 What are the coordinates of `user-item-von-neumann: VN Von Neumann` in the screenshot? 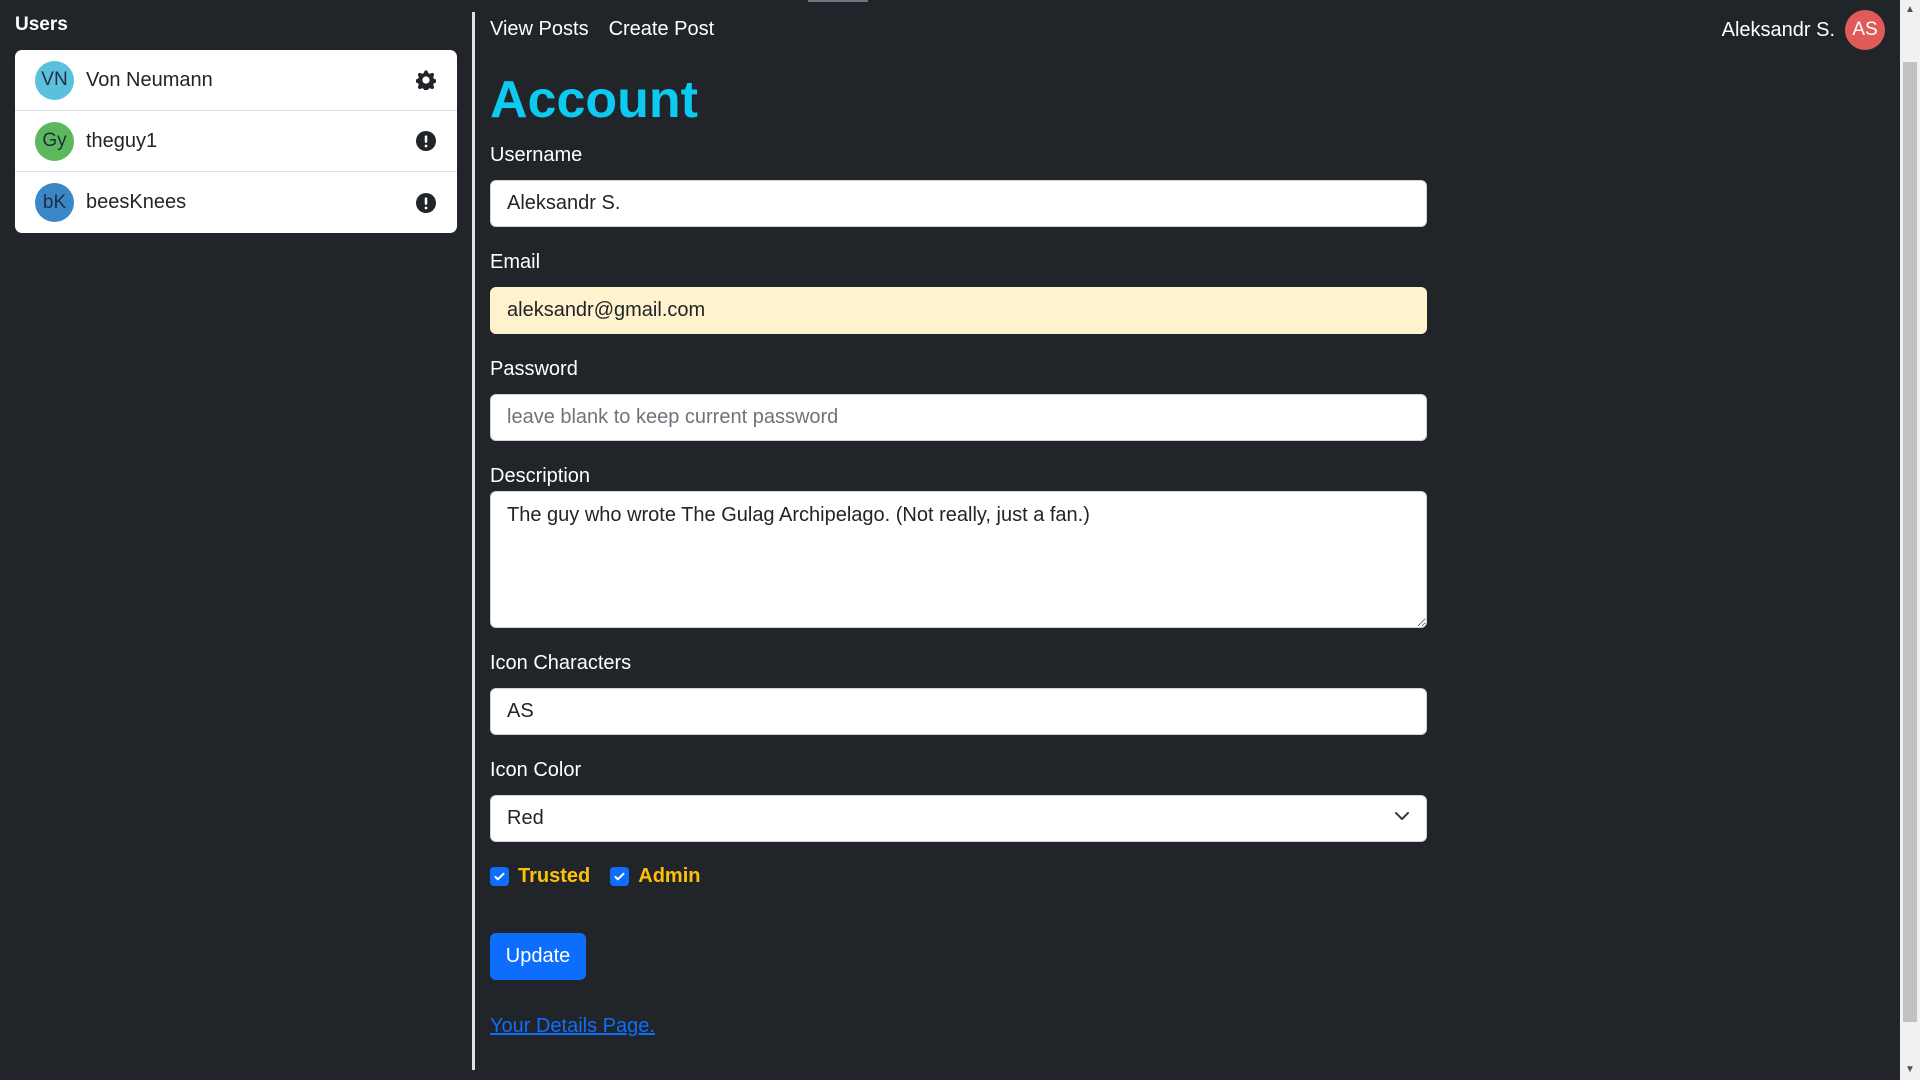 It's located at (236, 80).